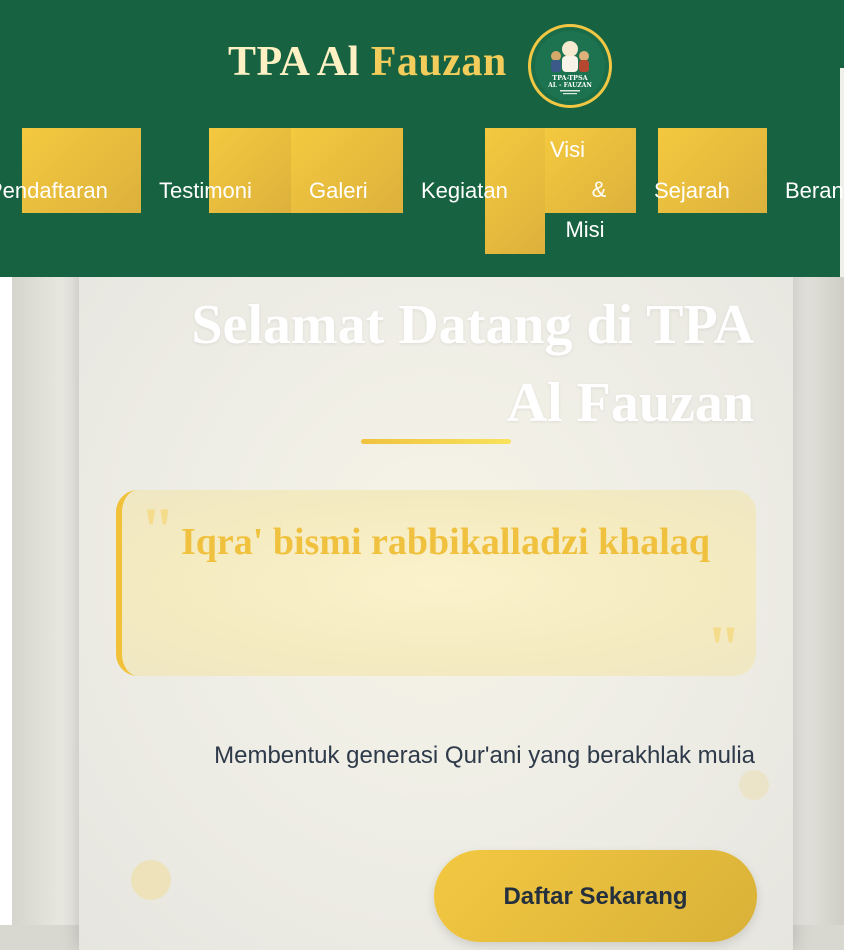 The width and height of the screenshot is (844, 950). I want to click on header-edge, so click(842, 172).